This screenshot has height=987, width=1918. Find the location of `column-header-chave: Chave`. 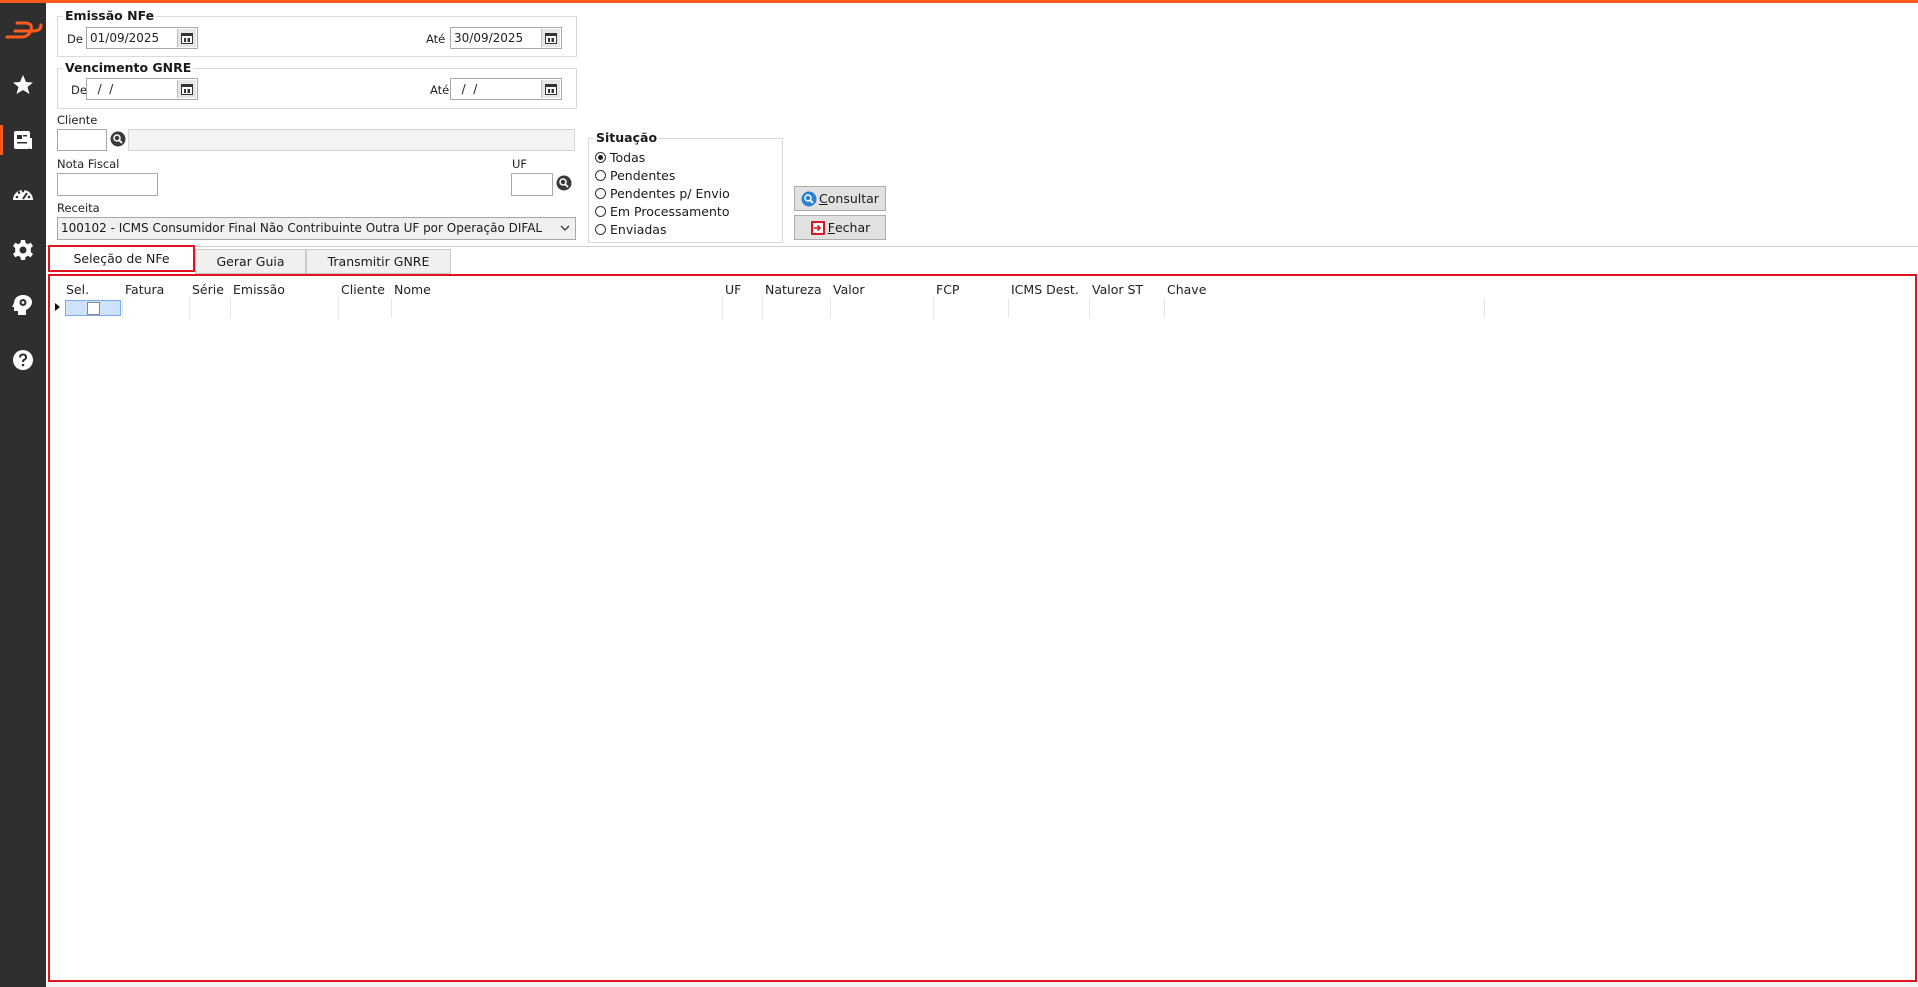

column-header-chave: Chave is located at coordinates (1186, 289).